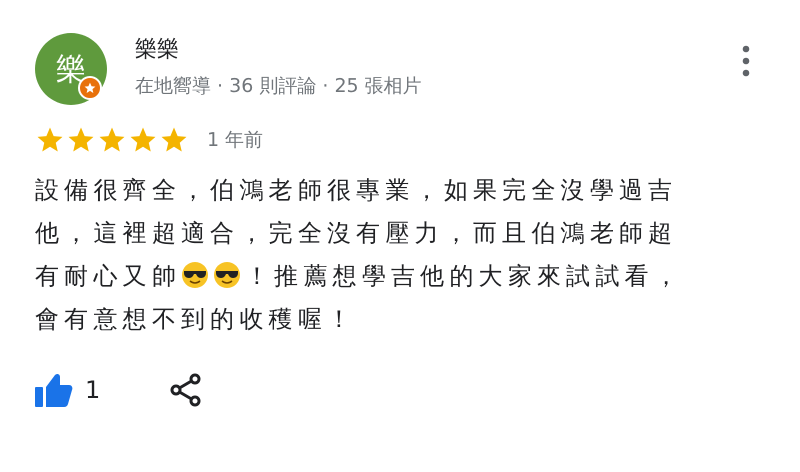 The height and width of the screenshot is (472, 800). What do you see at coordinates (464, 276) in the screenshot?
I see `review-text: ！推薦想學吉他的大家來試試看，` at bounding box center [464, 276].